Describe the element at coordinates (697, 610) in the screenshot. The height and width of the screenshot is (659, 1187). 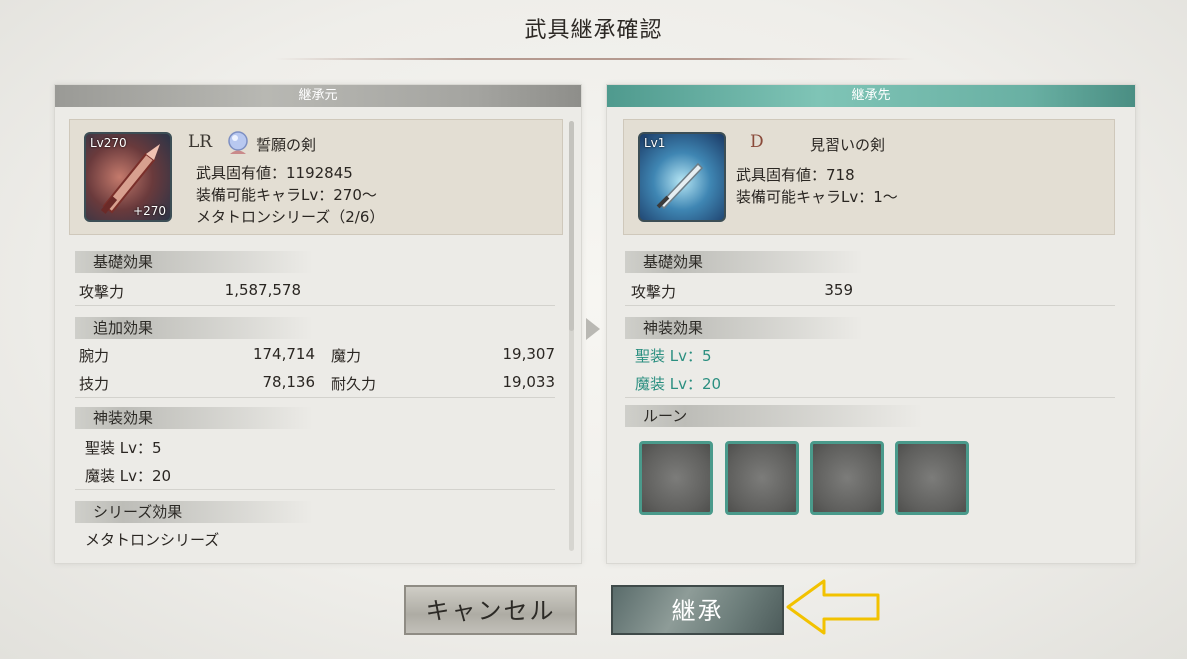
I see `inherit-button: 継承` at that location.